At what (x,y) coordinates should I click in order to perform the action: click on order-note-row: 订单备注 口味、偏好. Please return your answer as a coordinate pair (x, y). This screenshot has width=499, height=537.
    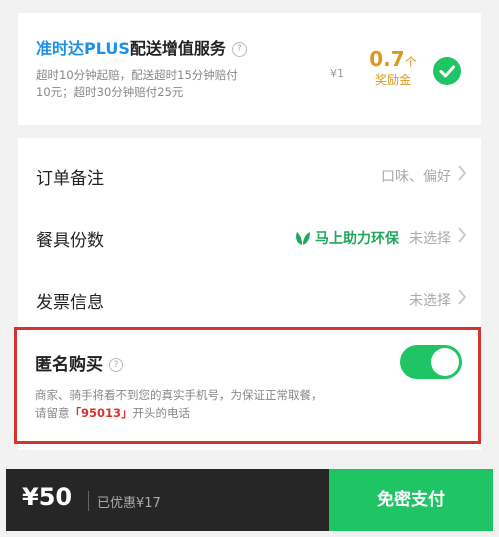
    Looking at the image, I should click on (249, 173).